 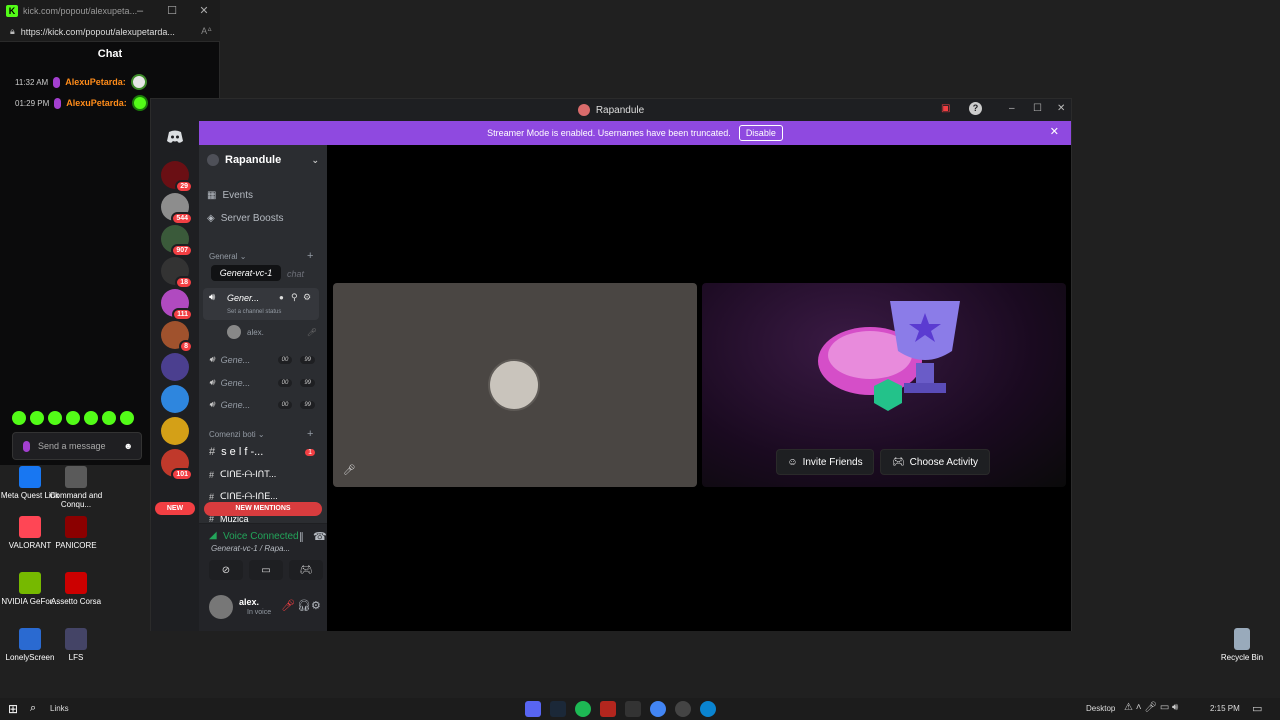 What do you see at coordinates (1242, 645) in the screenshot?
I see `desktop-icon-recycle-bin: Recycle Bin` at bounding box center [1242, 645].